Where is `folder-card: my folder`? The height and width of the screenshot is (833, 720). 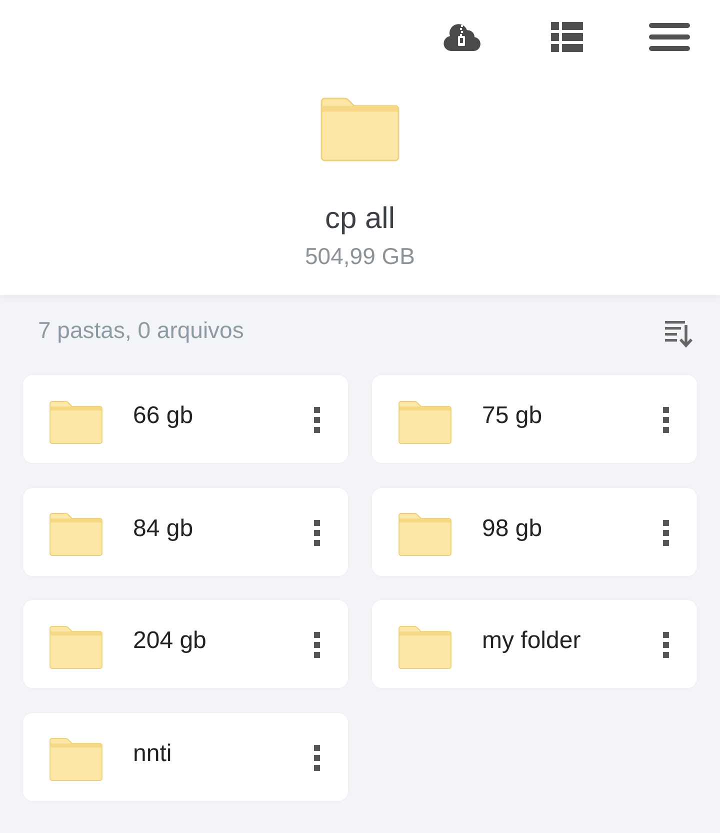 folder-card: my folder is located at coordinates (534, 644).